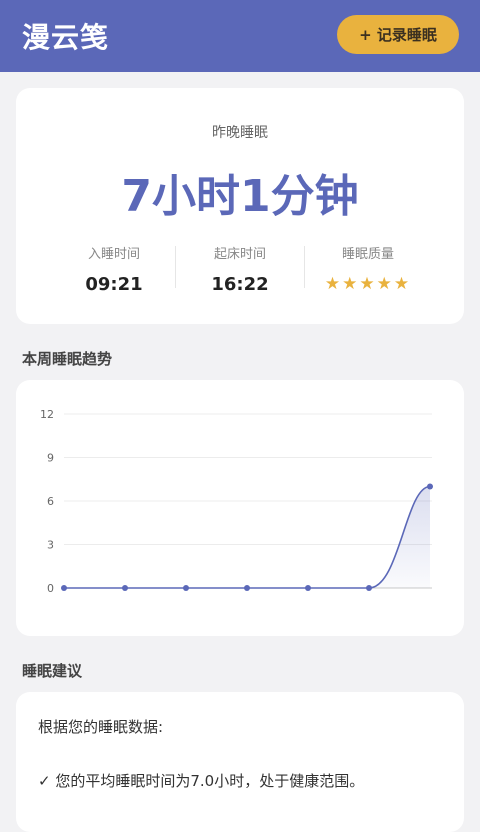 This screenshot has height=832, width=480. Describe the element at coordinates (367, 254) in the screenshot. I see `quality-label: 睡眠质量` at that location.